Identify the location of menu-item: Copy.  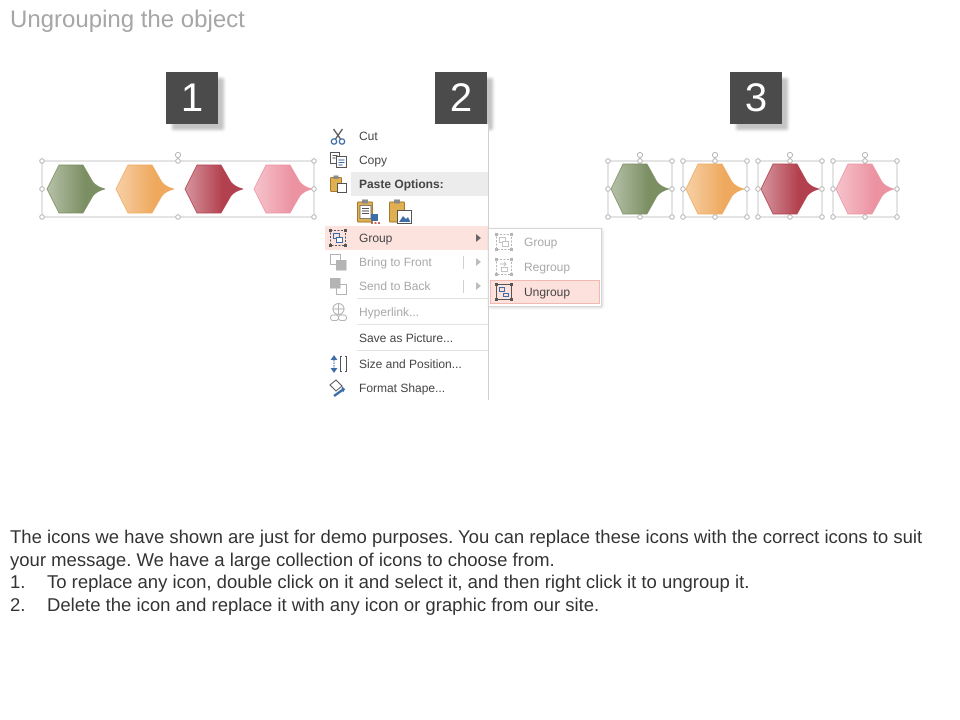
(406, 160).